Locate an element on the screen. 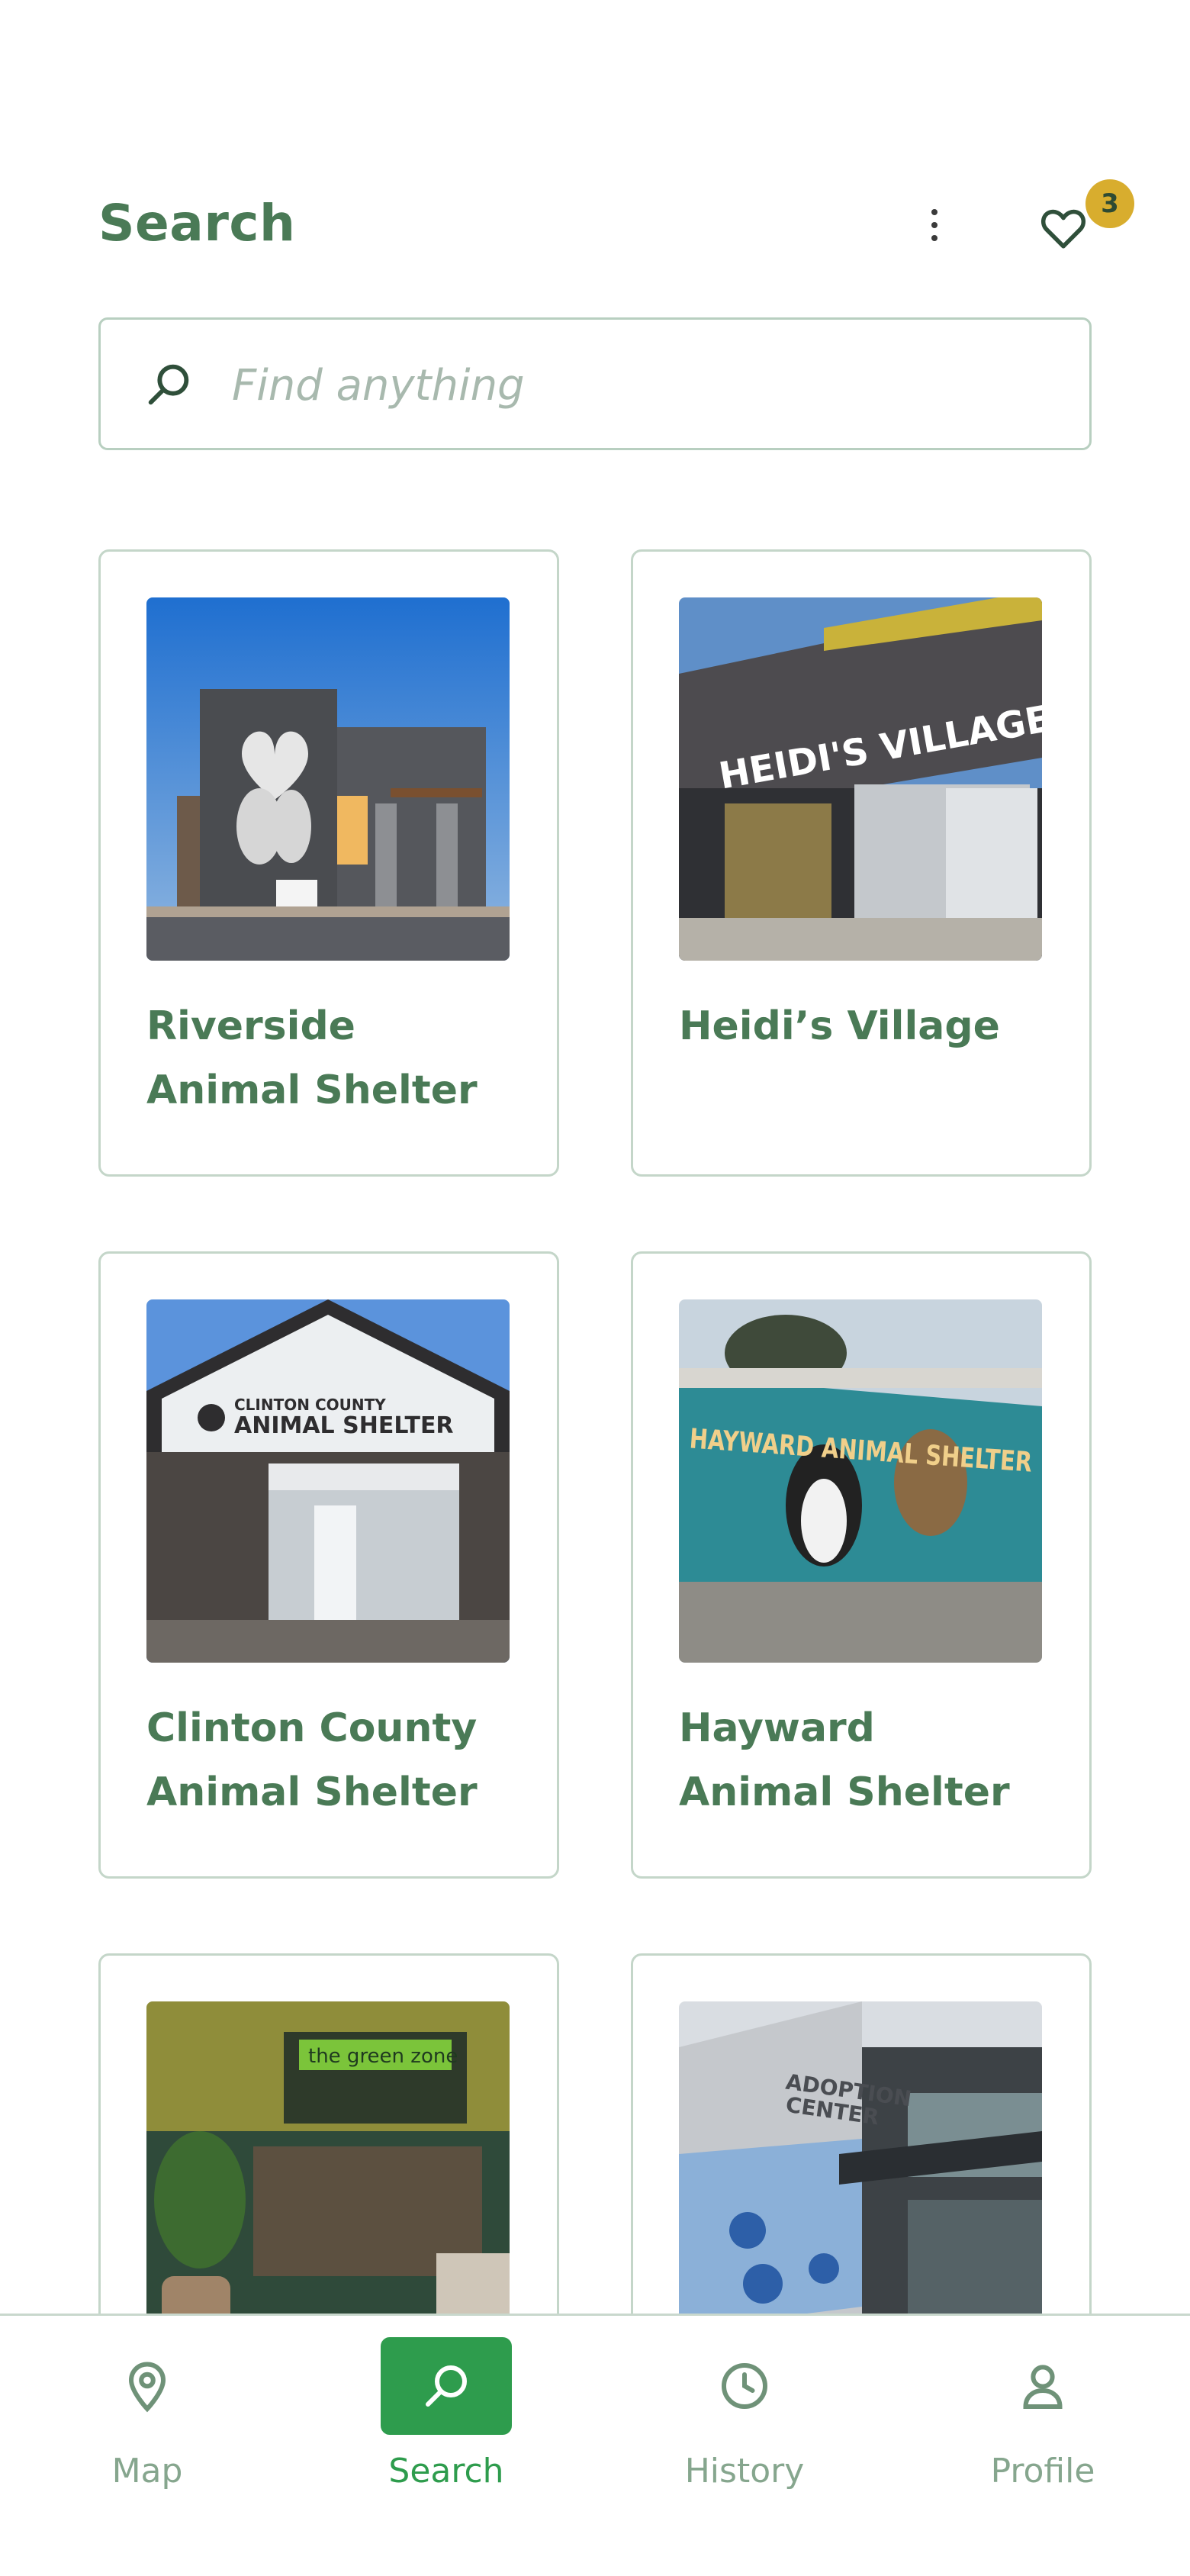 The width and height of the screenshot is (1190, 2576). nav-item-history: History is located at coordinates (744, 2421).